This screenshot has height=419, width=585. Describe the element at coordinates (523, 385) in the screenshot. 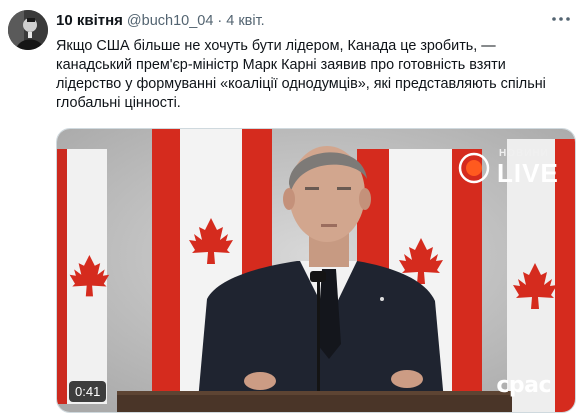

I see `cpac-watermark: cpac` at that location.